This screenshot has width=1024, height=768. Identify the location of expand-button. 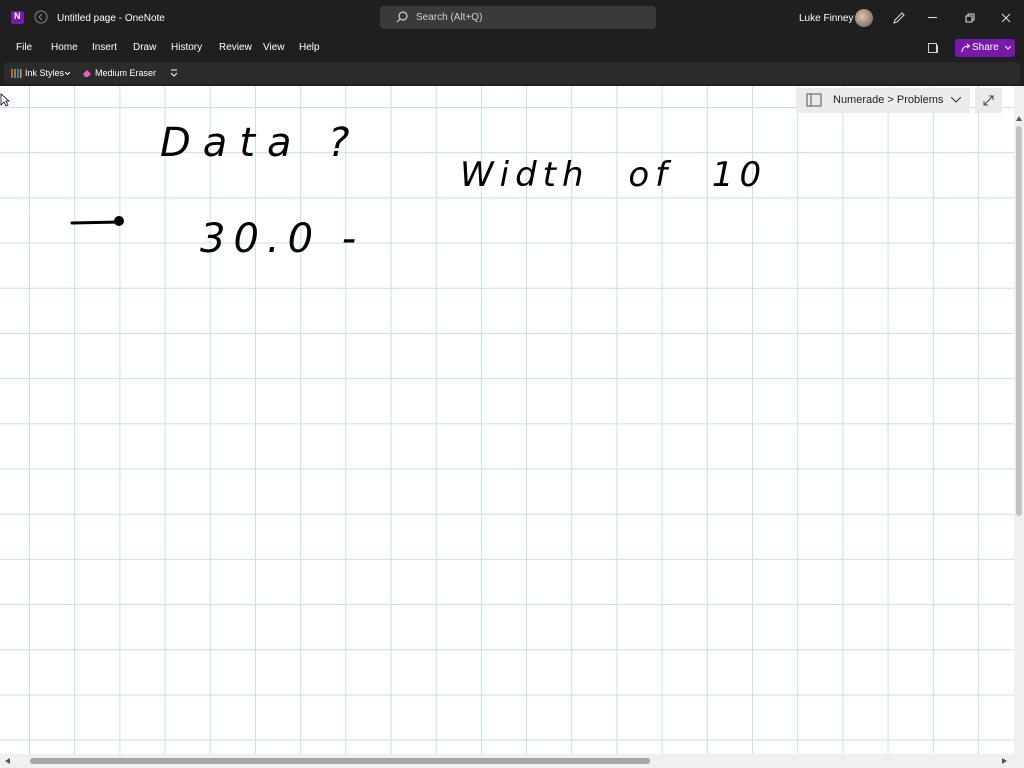
(988, 100).